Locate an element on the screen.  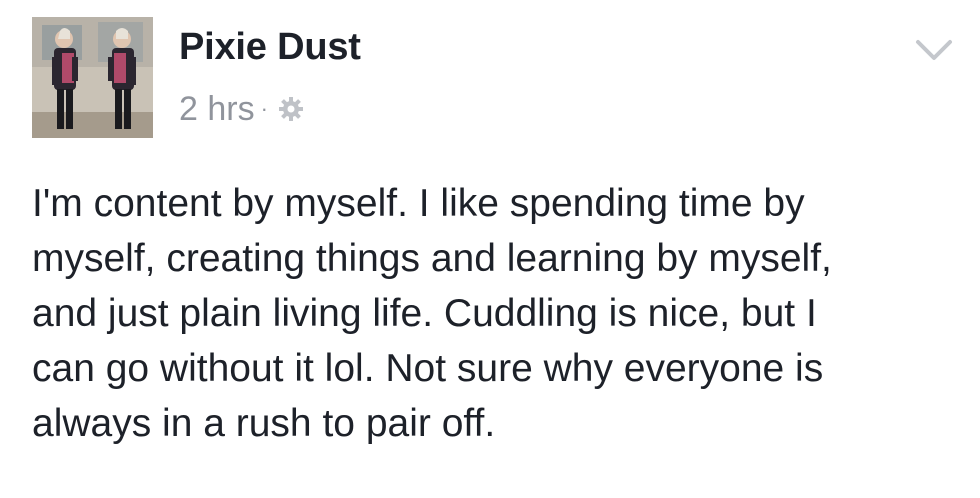
profile-photo is located at coordinates (92, 77).